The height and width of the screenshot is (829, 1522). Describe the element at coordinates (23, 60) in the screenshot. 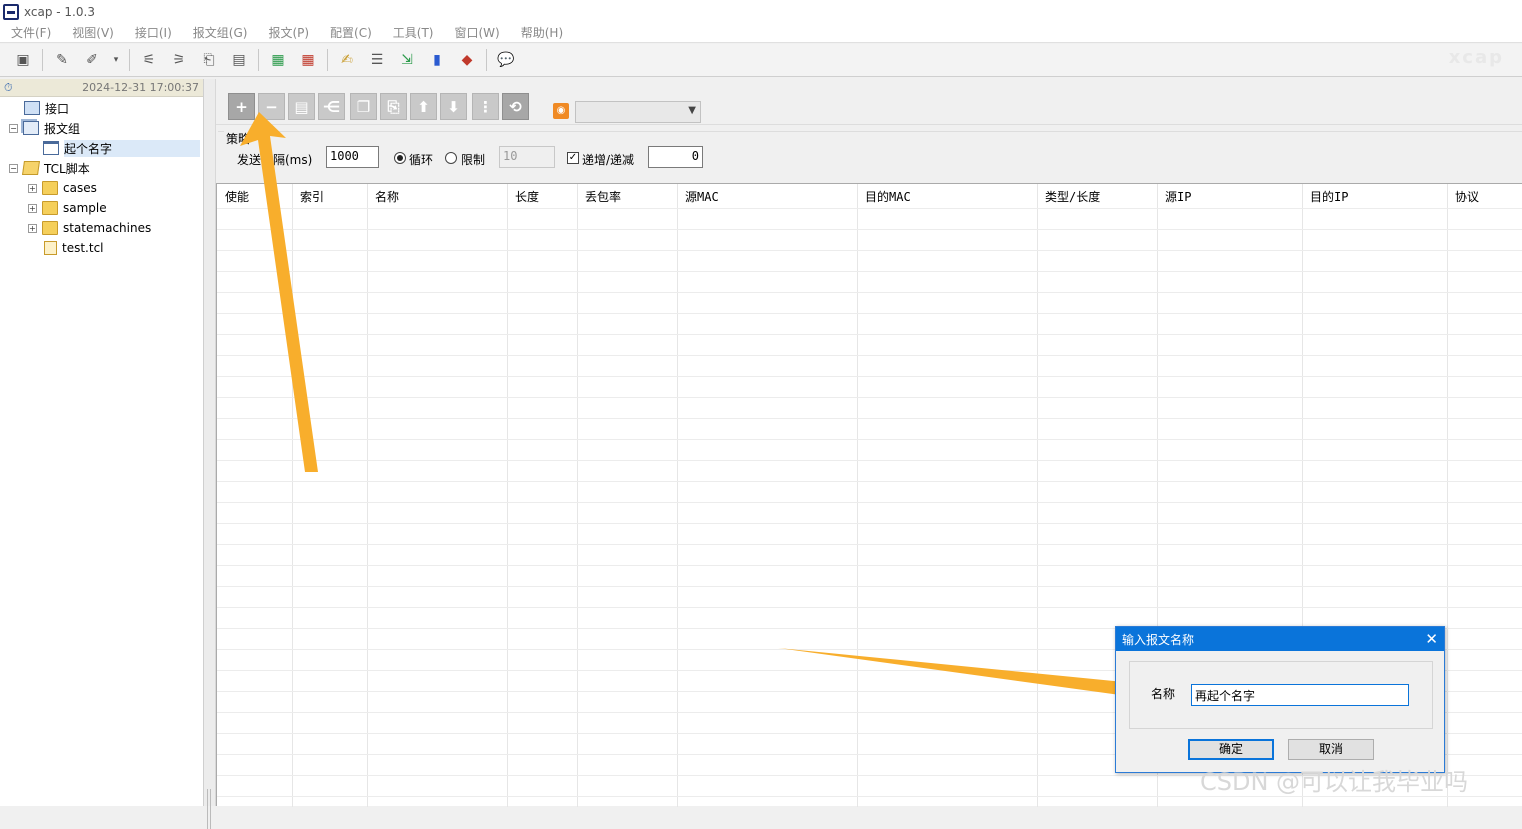

I see `interfaces-icon: ▣` at that location.